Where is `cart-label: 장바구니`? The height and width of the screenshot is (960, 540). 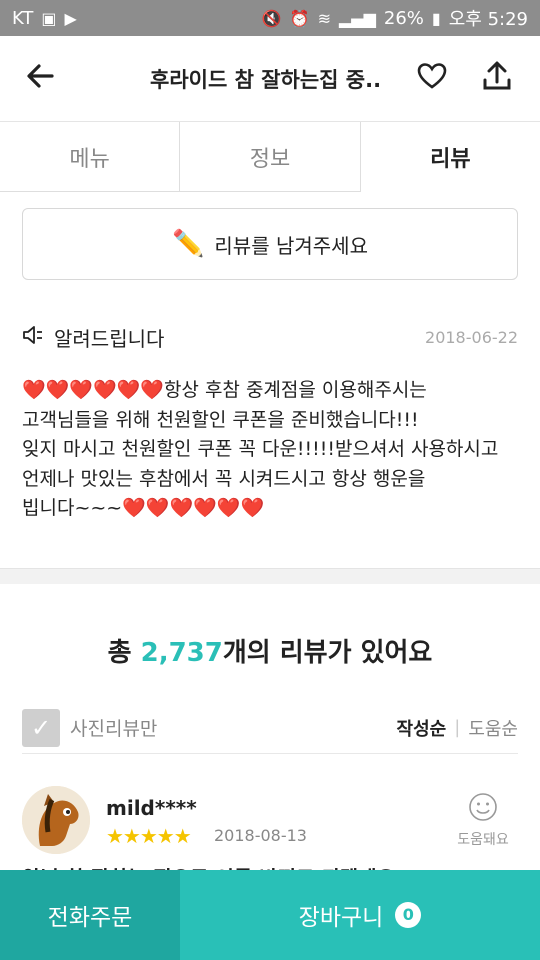
cart-label: 장바구니 is located at coordinates (341, 918).